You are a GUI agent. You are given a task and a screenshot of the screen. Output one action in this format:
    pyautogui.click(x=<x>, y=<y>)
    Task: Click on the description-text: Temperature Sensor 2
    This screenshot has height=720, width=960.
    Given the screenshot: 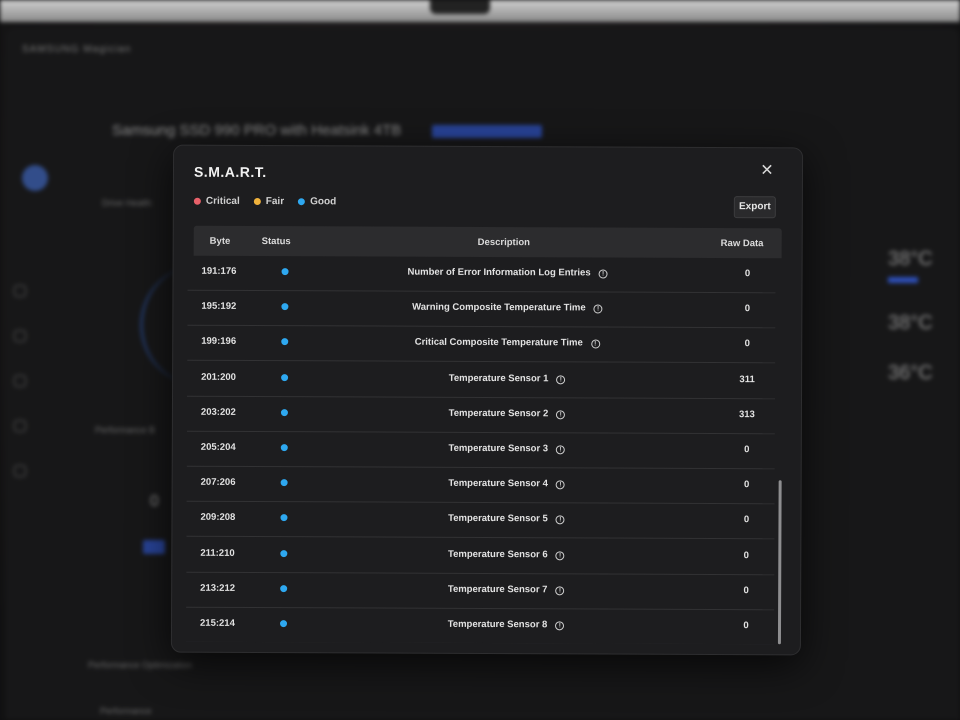 What is the action you would take?
    pyautogui.click(x=498, y=413)
    